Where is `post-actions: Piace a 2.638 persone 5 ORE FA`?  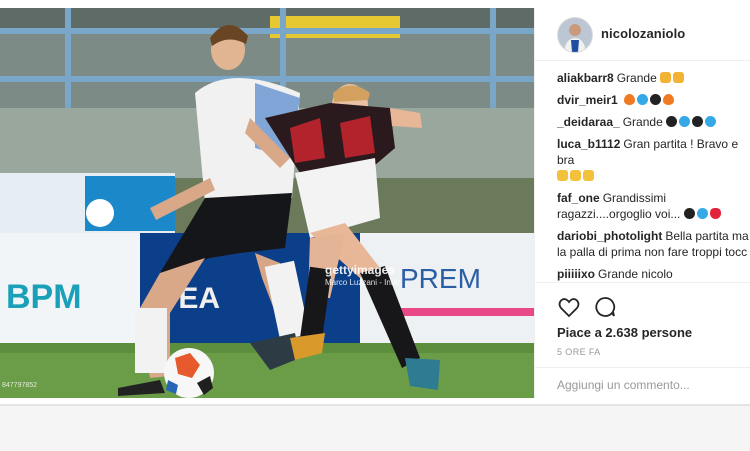
post-actions: Piace a 2.638 persone 5 ORE FA is located at coordinates (642, 340).